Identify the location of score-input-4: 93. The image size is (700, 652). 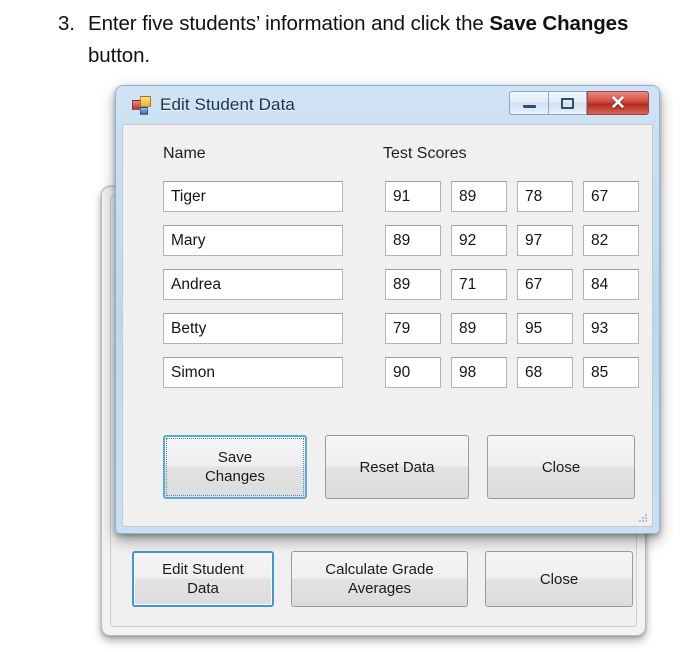
(611, 328).